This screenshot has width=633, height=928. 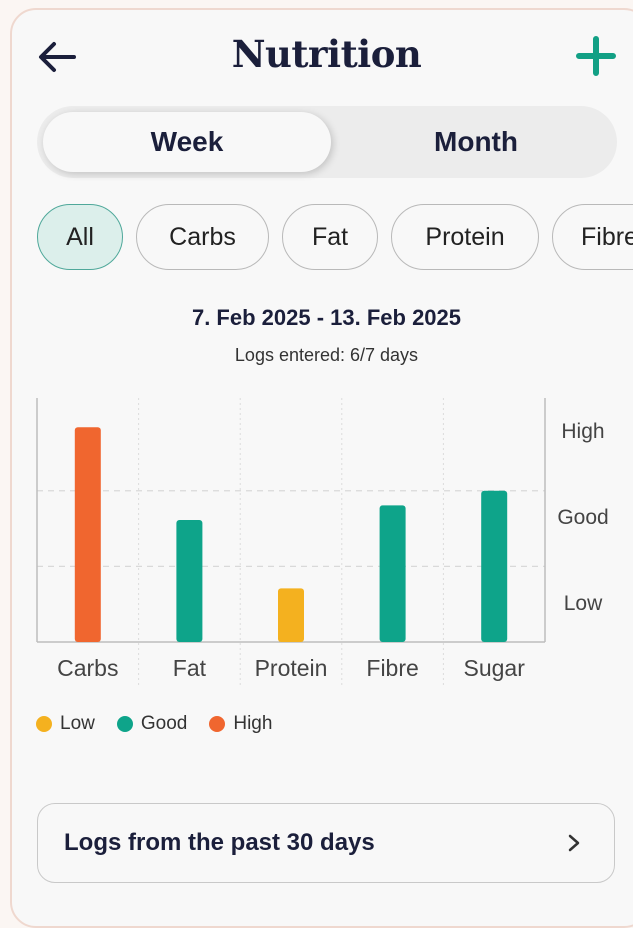 I want to click on logs-past-30-days-button: Logs from the past 30 days, so click(x=326, y=843).